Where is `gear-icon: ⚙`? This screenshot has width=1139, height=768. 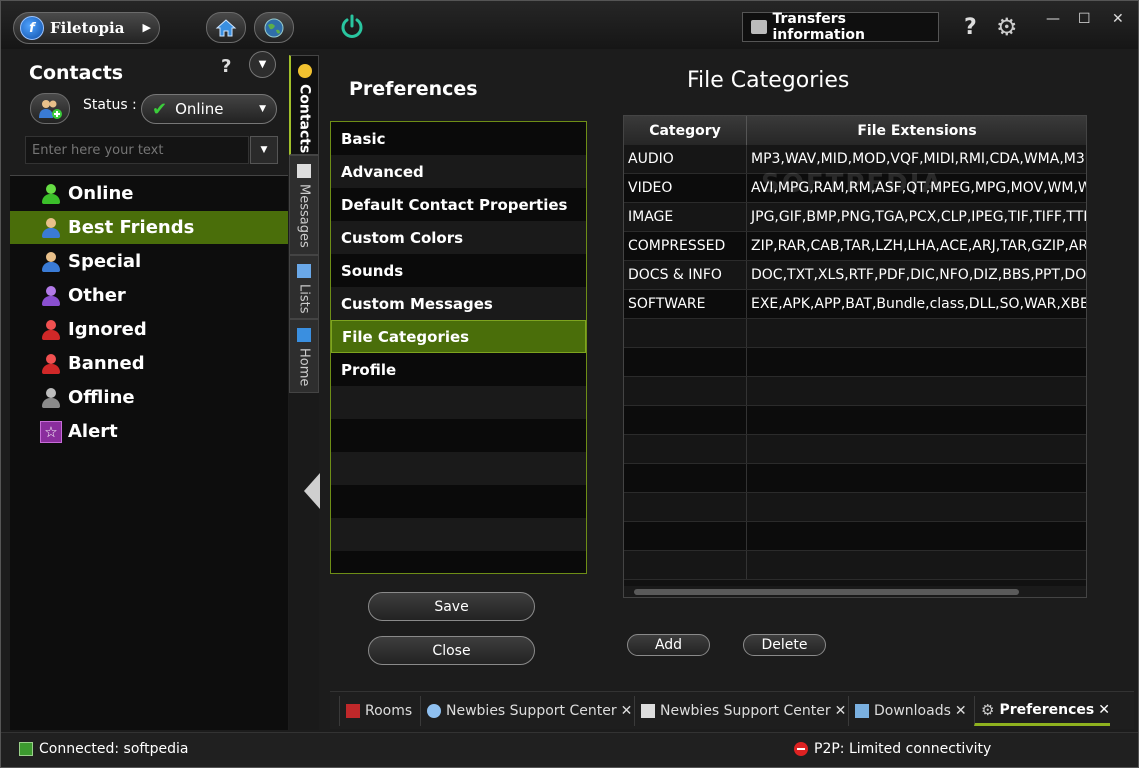
gear-icon: ⚙ is located at coordinates (1007, 27).